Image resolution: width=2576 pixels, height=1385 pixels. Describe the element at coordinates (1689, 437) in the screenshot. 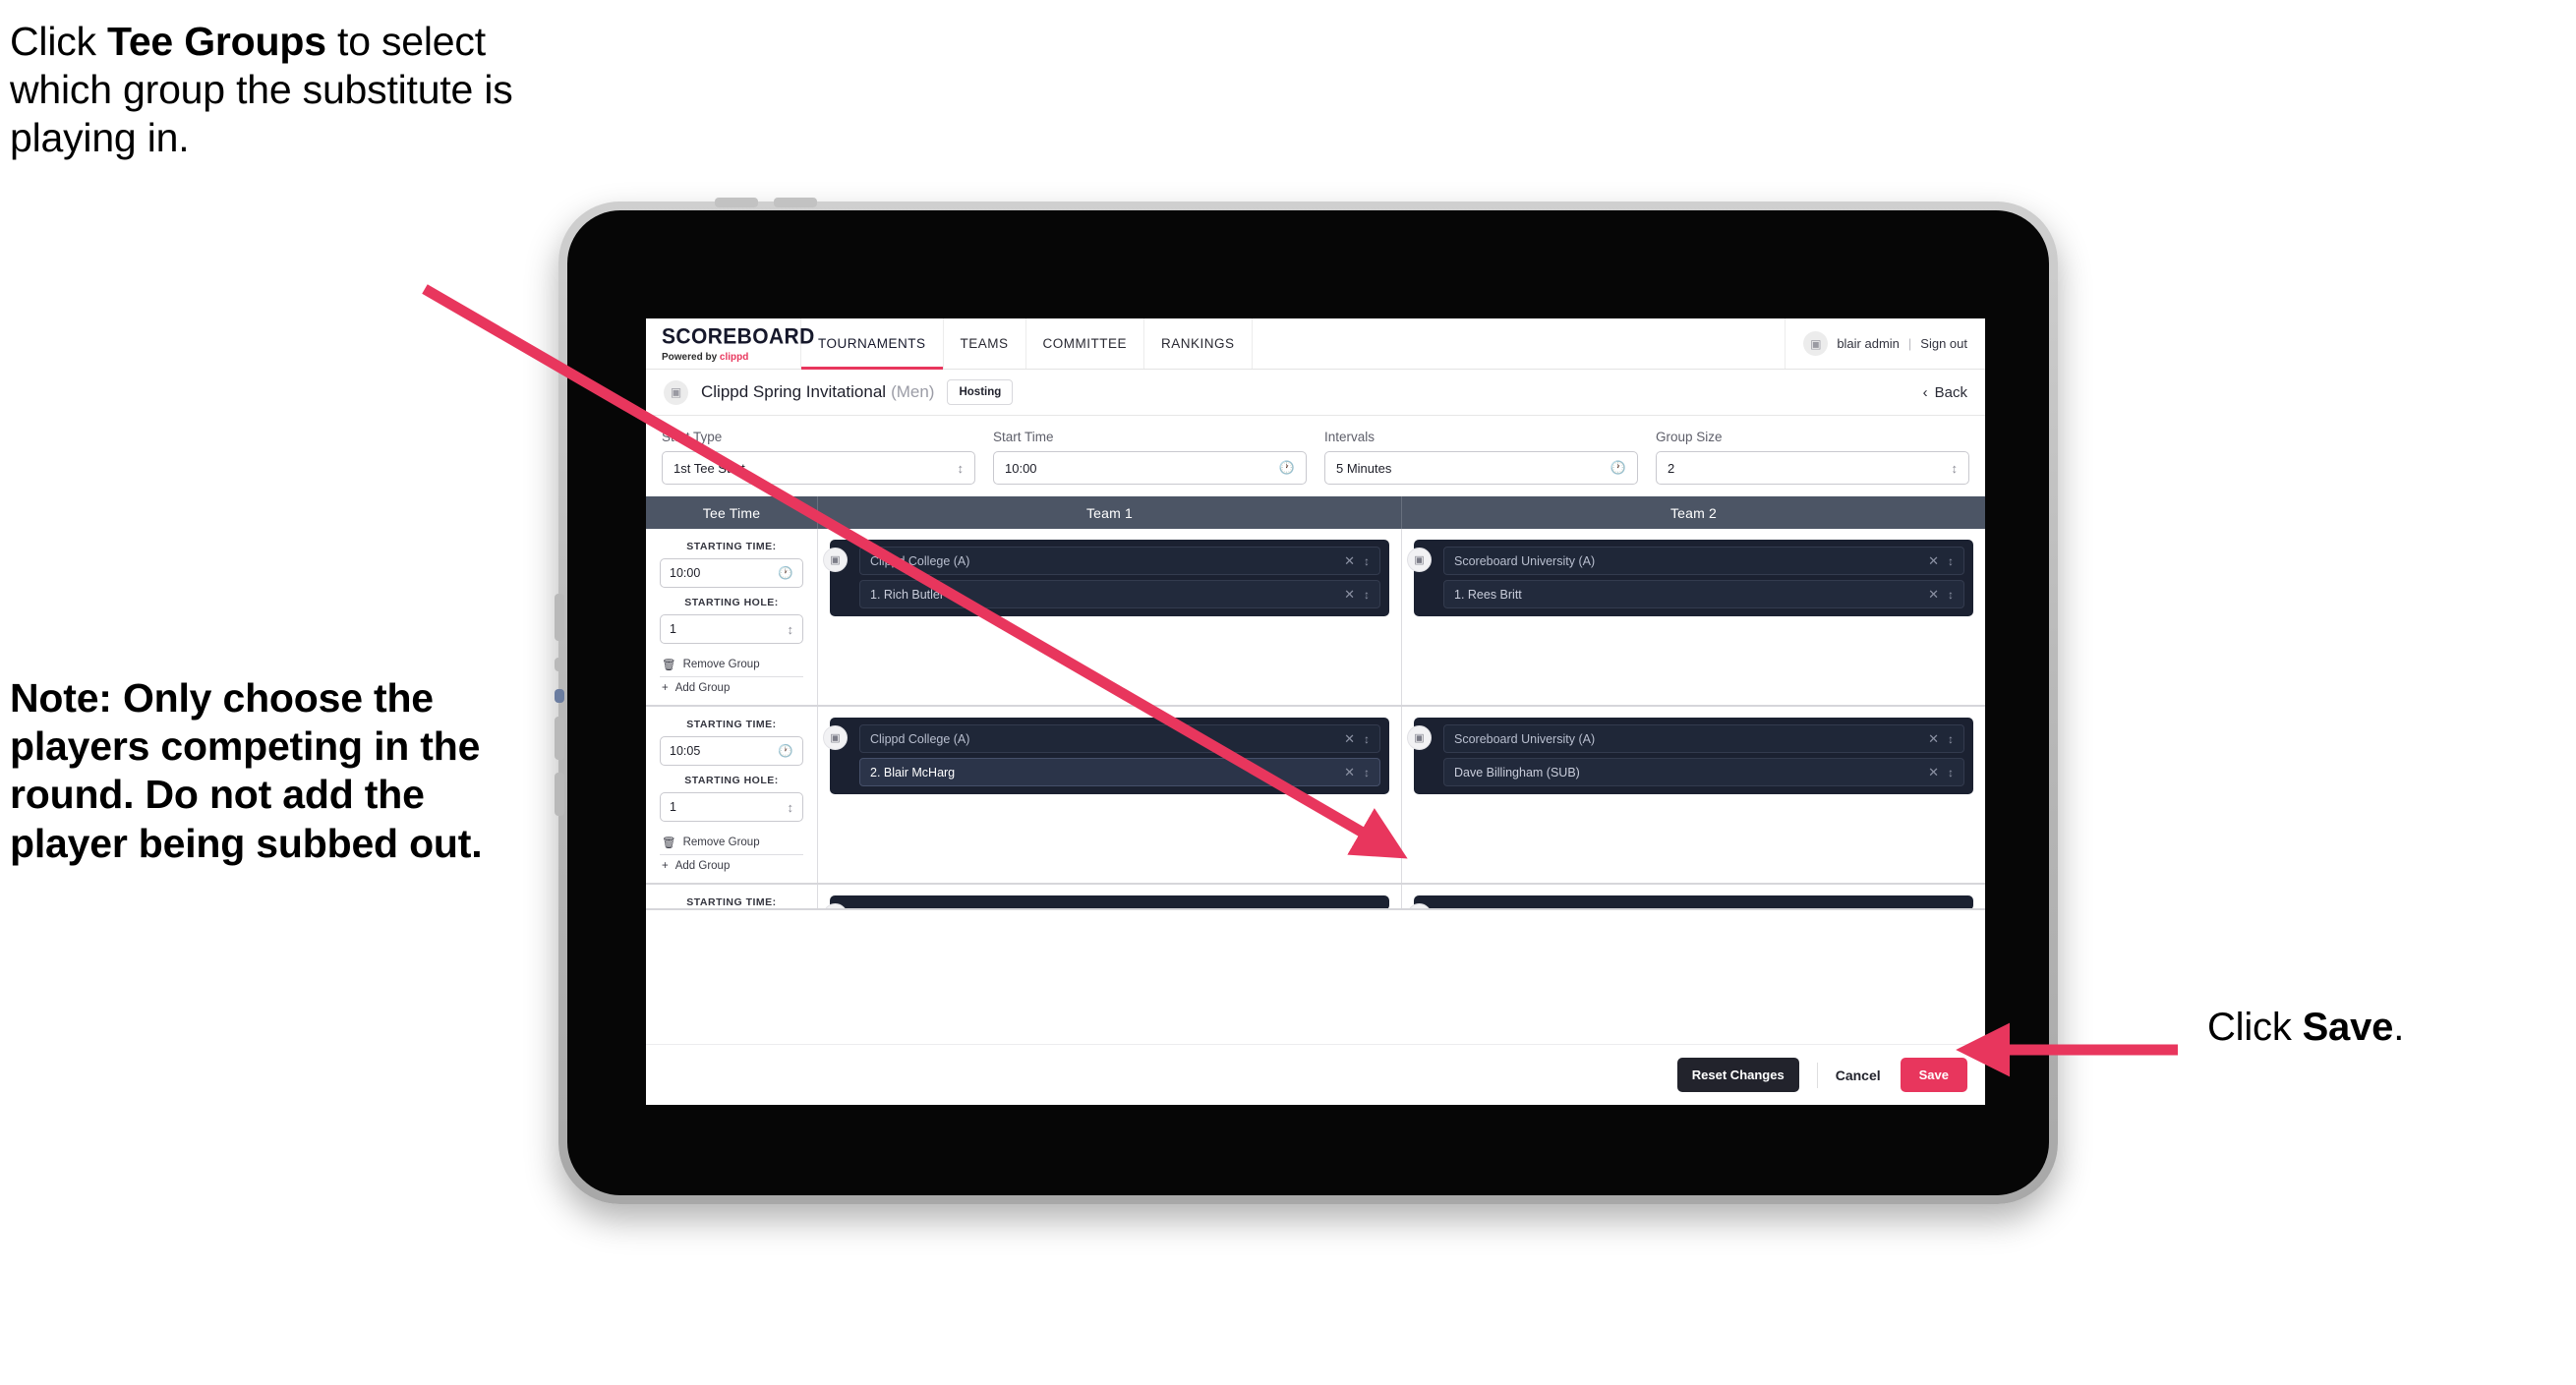

I see `setting-label-group-size: Group Size` at that location.